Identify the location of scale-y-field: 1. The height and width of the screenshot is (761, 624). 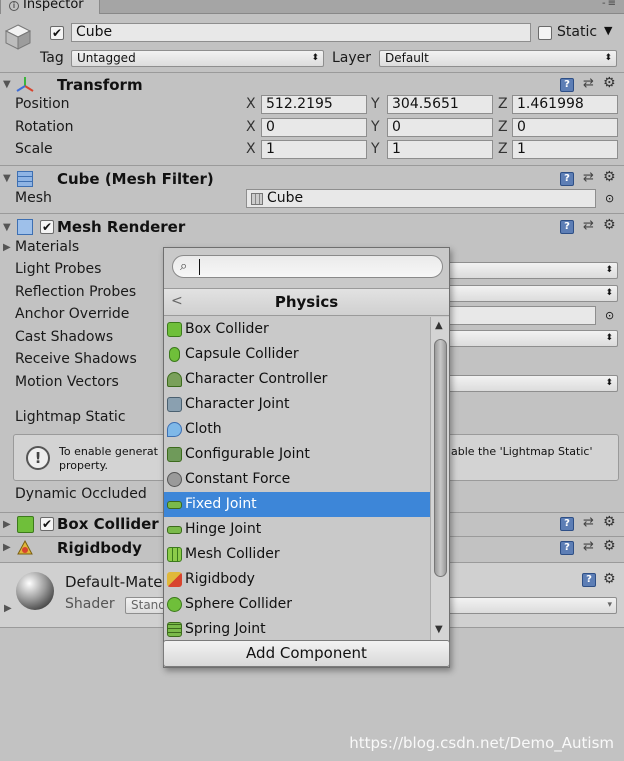
(440, 149).